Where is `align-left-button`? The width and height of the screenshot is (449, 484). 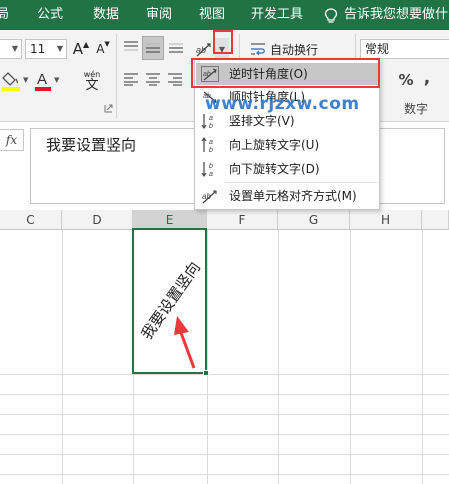
align-left-button is located at coordinates (131, 79).